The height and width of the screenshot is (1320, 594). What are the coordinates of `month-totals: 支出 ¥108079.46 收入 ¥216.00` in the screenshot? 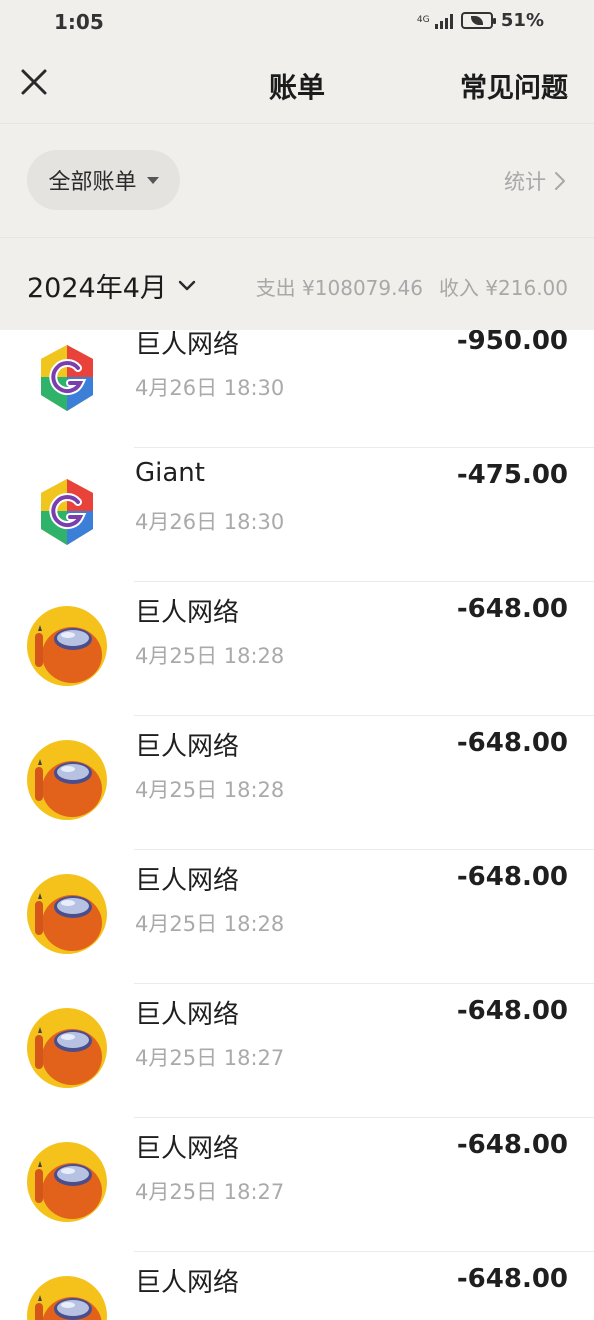 It's located at (412, 286).